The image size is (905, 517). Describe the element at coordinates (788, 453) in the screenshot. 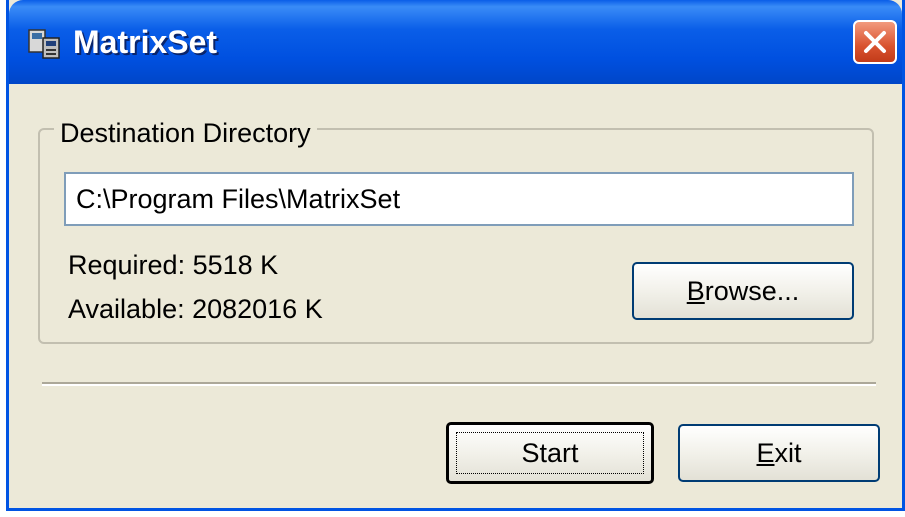

I see `exit-label: xit` at that location.